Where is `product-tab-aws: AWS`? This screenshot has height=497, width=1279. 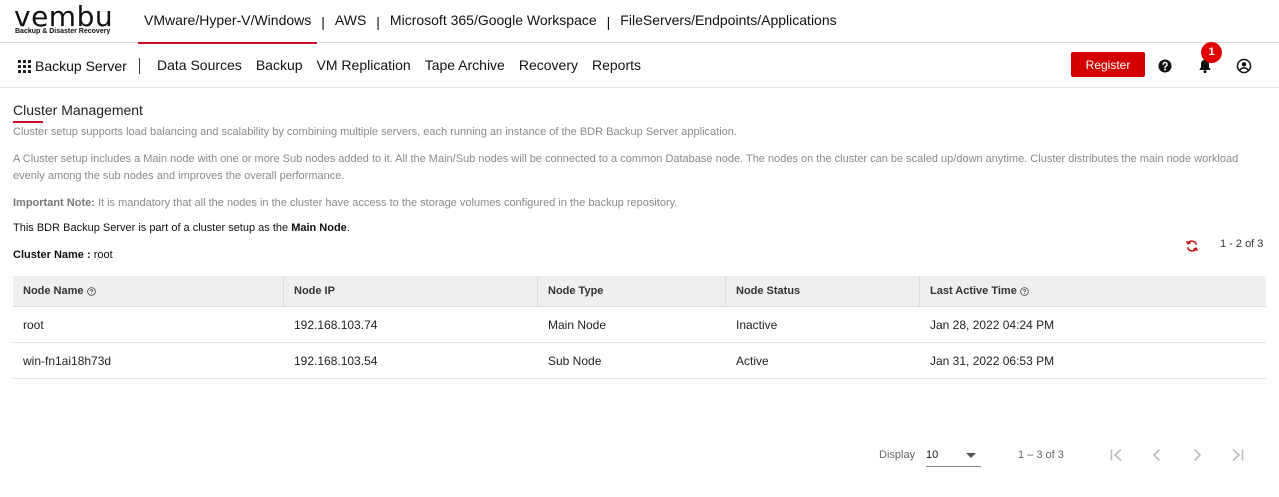
product-tab-aws: AWS is located at coordinates (350, 21).